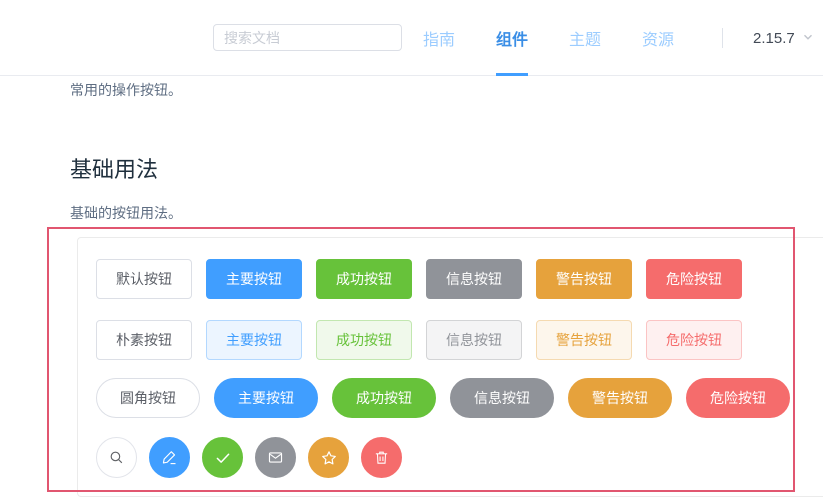 This screenshot has height=500, width=823. I want to click on plain-default-button: 朴素按钮, so click(144, 340).